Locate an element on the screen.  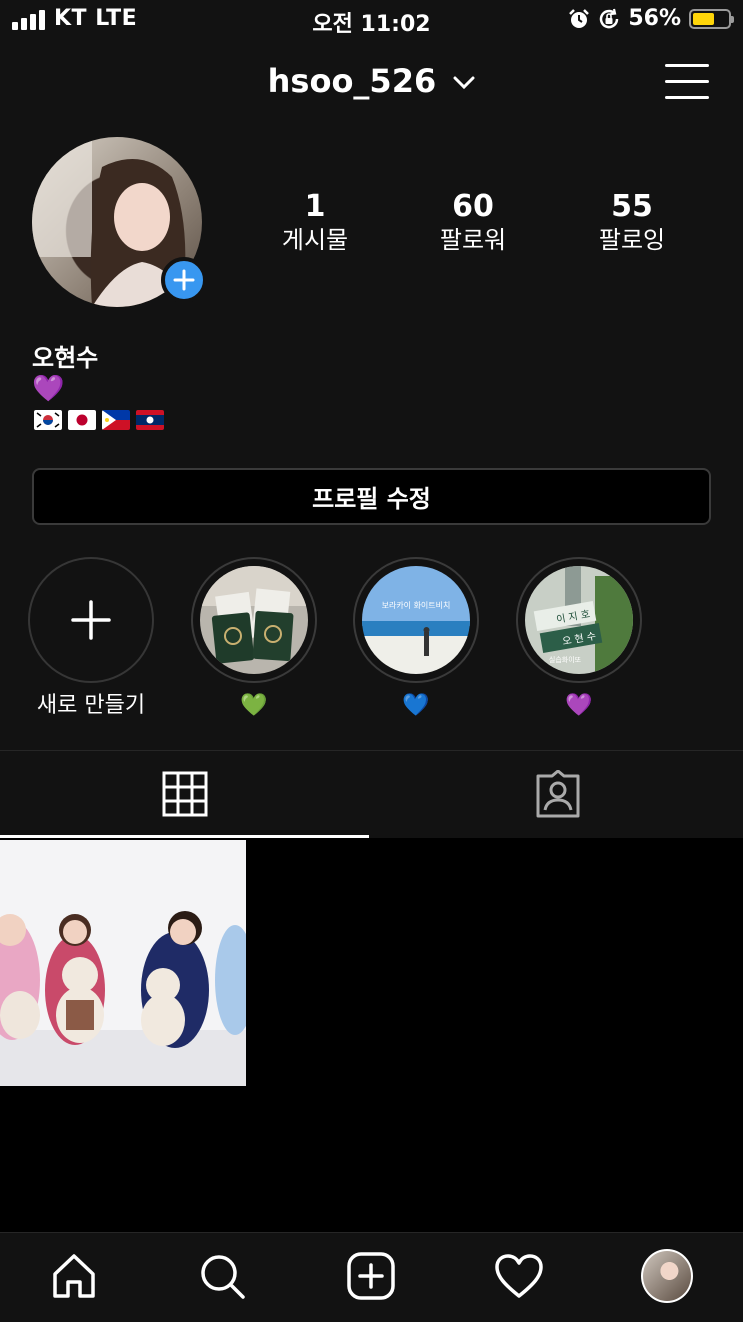
stat-posts: 1 게시물 is located at coordinates (315, 223).